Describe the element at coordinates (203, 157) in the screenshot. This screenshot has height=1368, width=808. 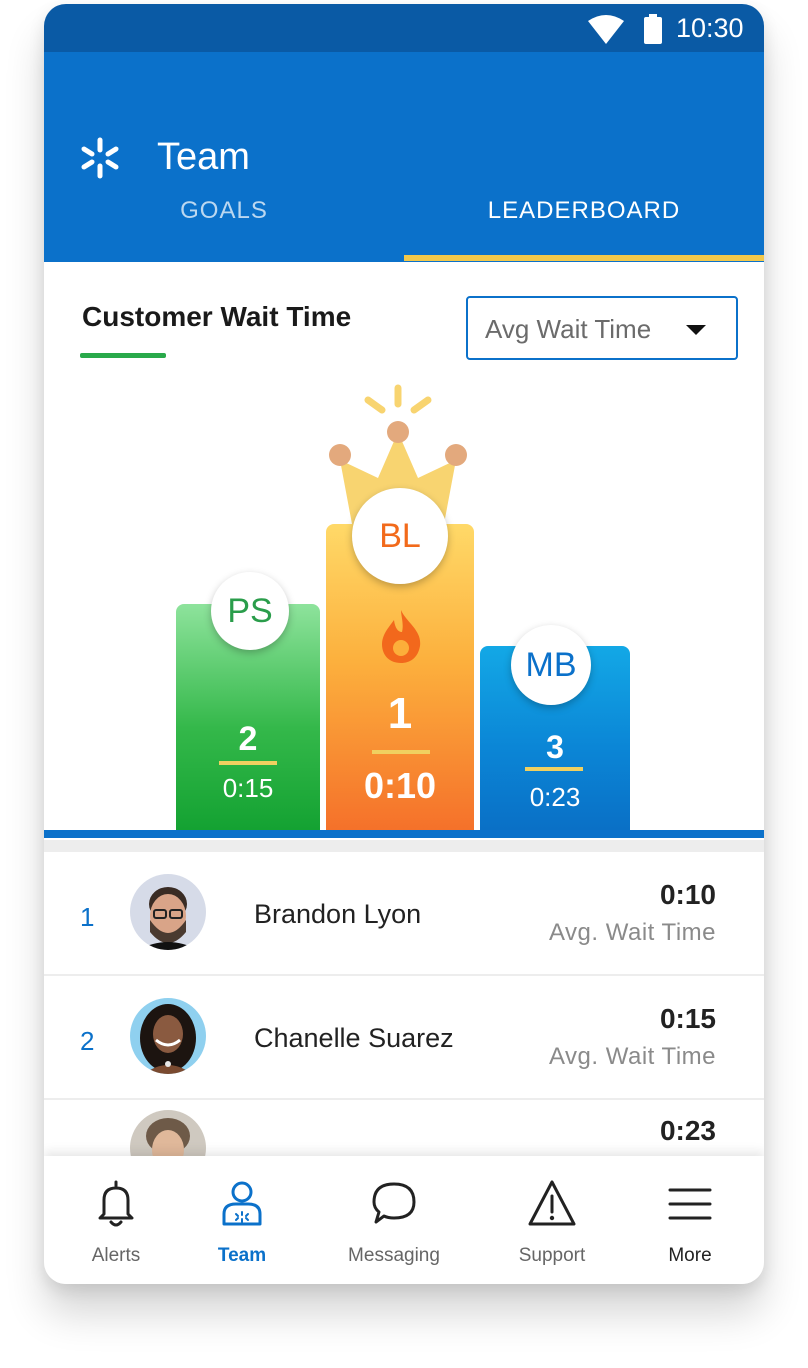
I see `page-title: Team` at that location.